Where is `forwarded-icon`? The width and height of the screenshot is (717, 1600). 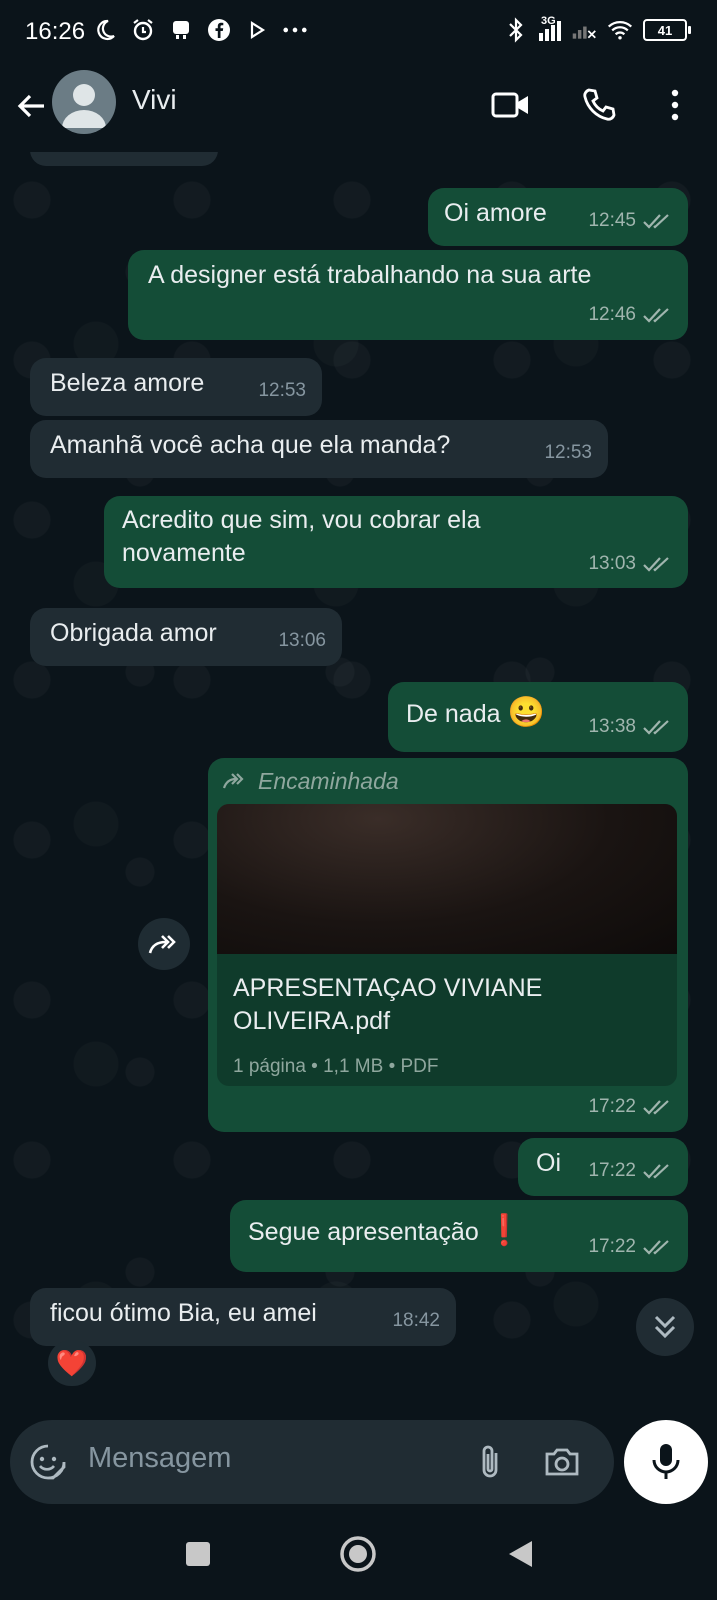
forwarded-icon is located at coordinates (233, 781).